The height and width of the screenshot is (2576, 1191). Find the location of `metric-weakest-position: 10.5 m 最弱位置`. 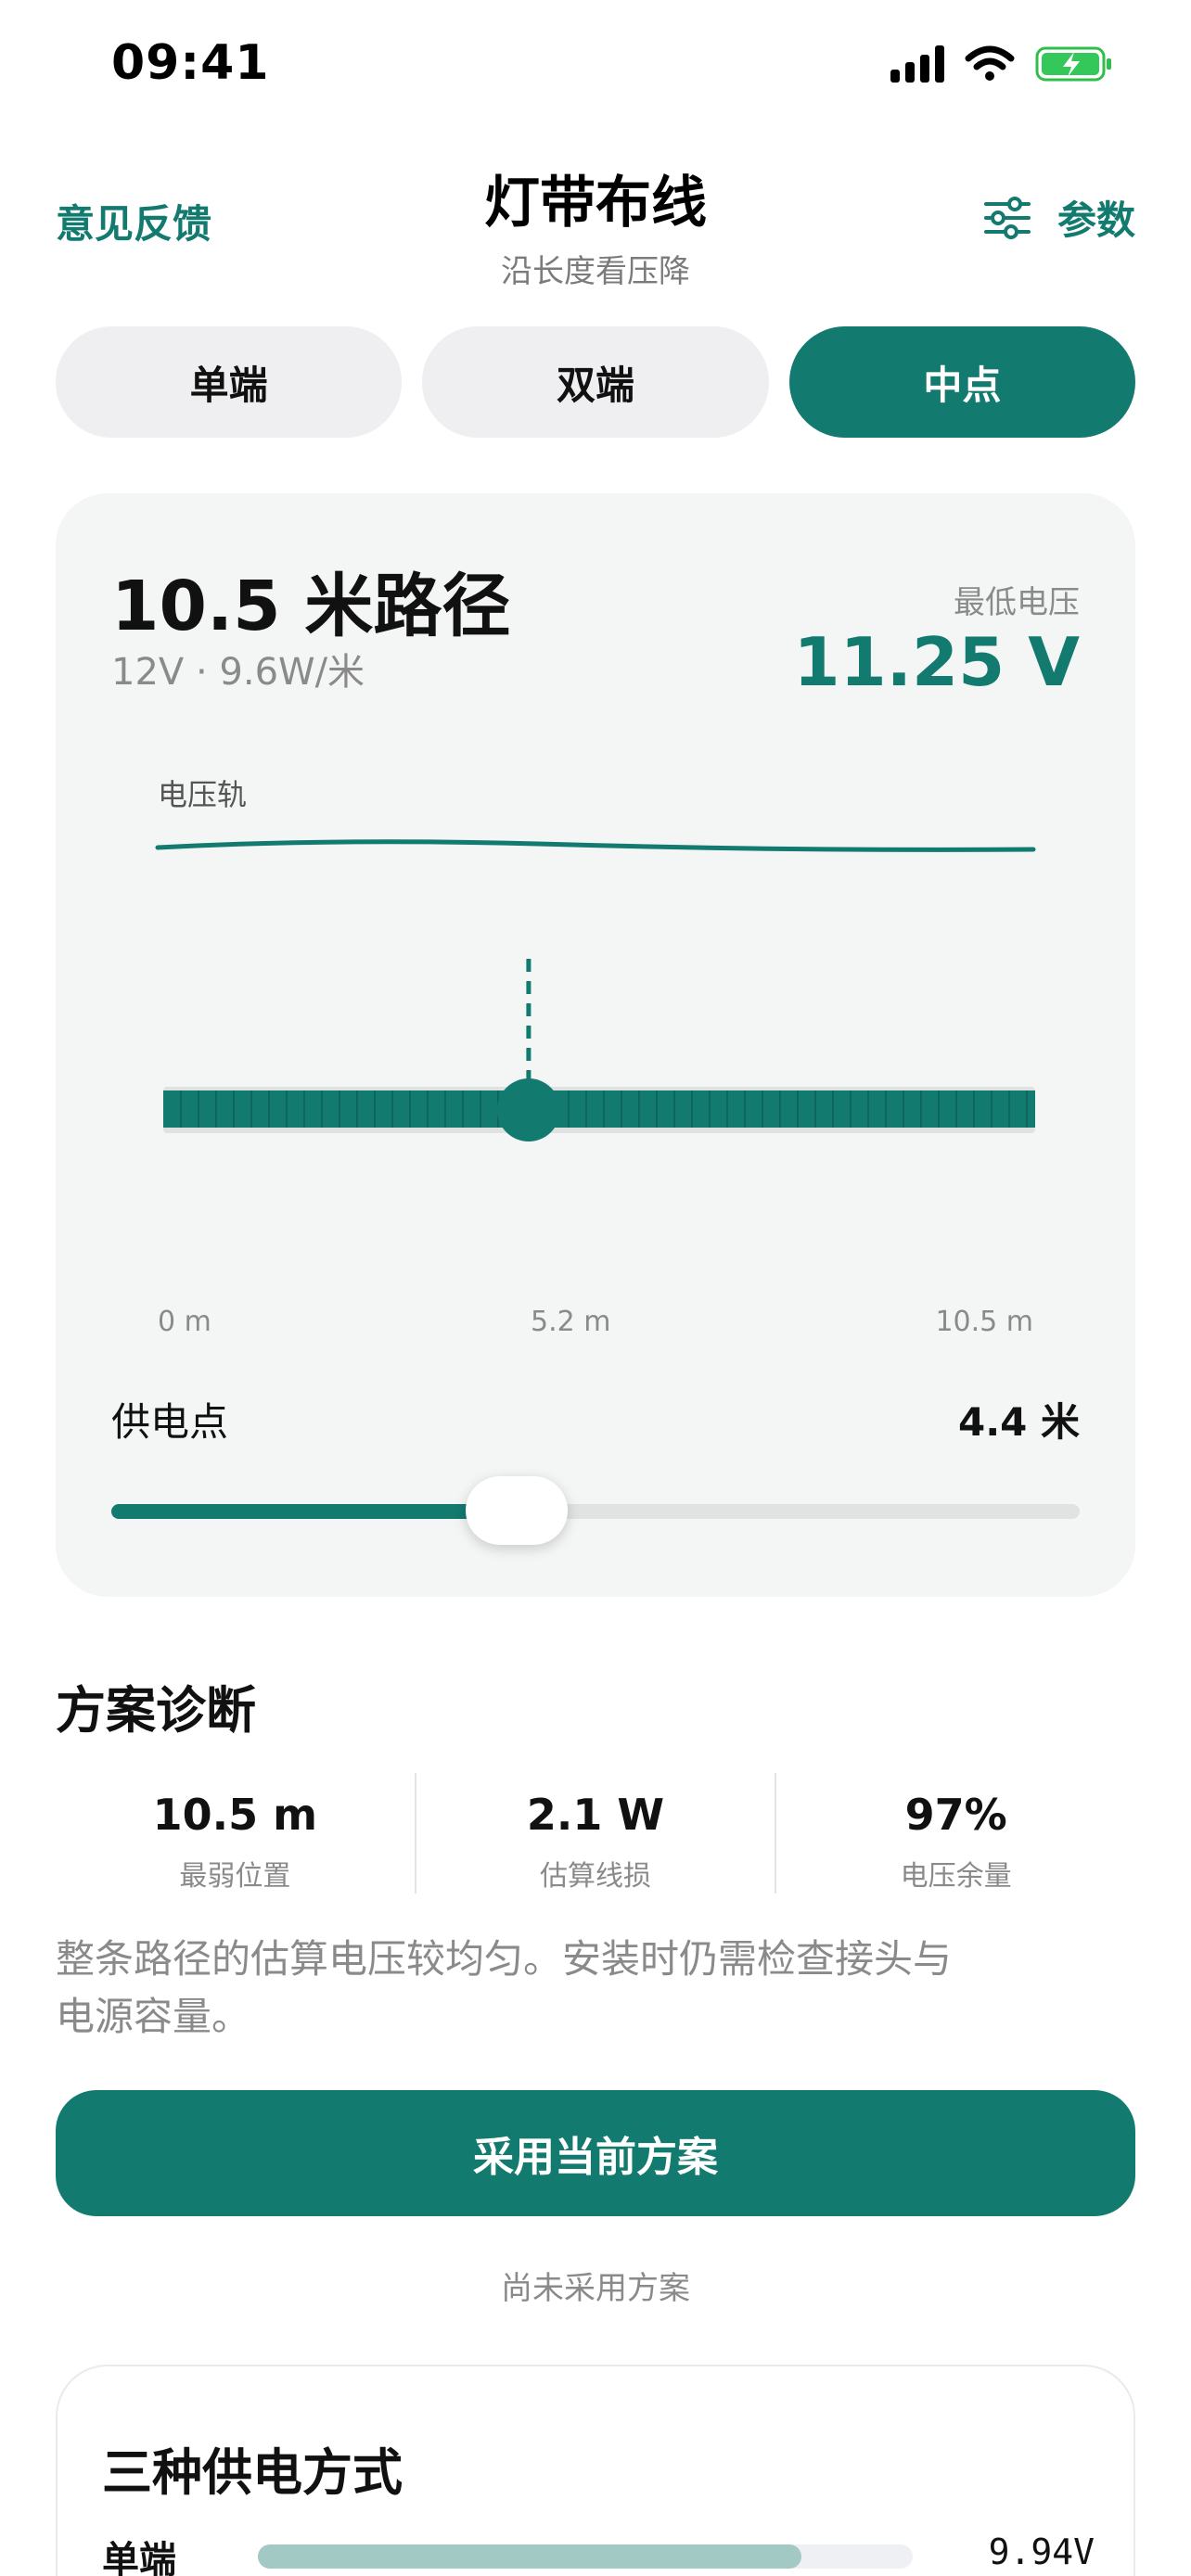

metric-weakest-position: 10.5 m 最弱位置 is located at coordinates (236, 1833).